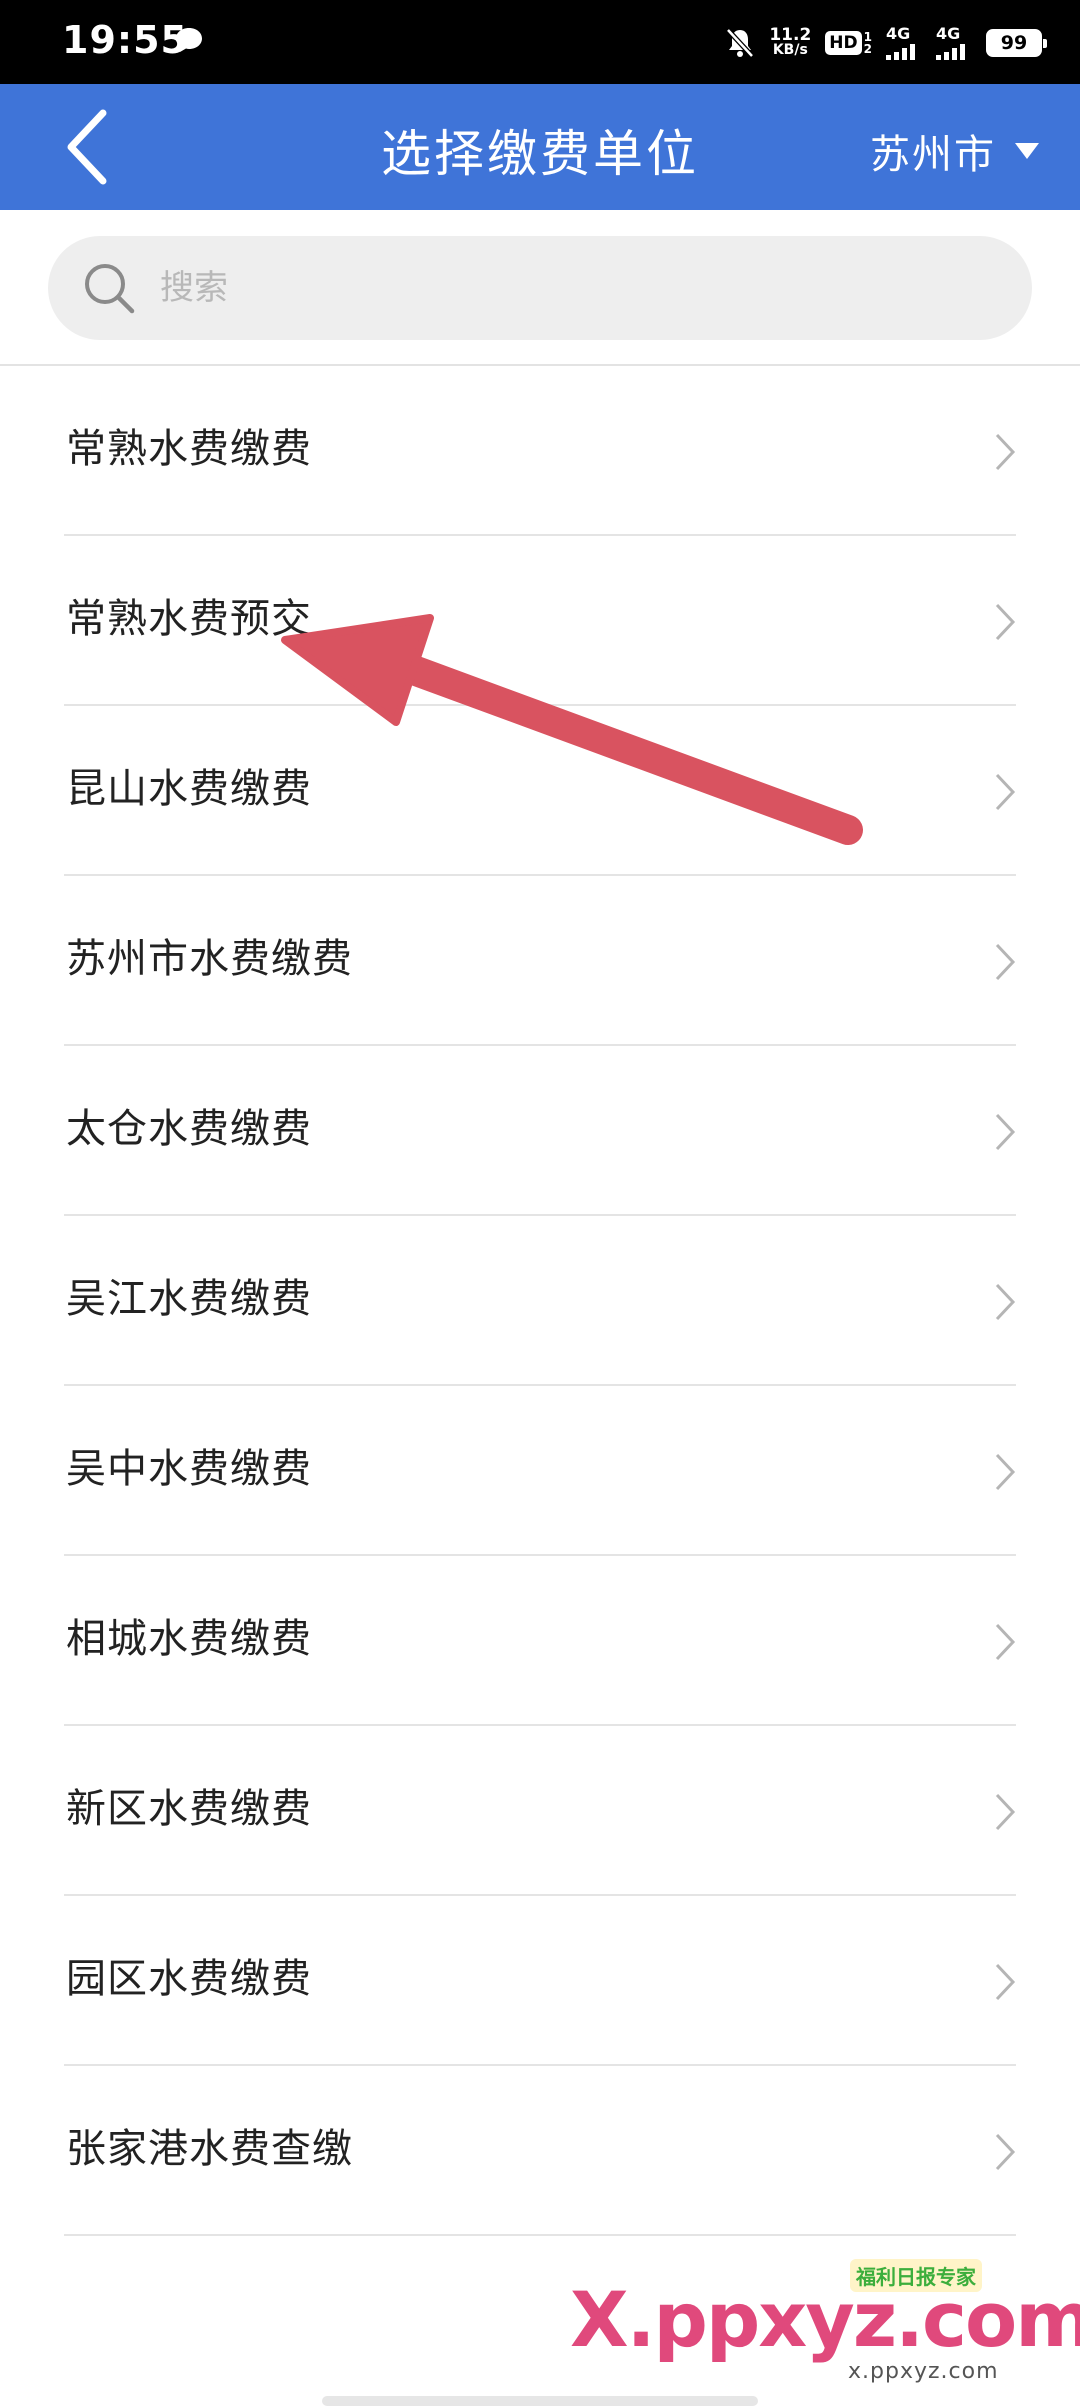 This screenshot has height=2408, width=1080. What do you see at coordinates (540, 42) in the screenshot?
I see `status-bar: 19:55 11.2 KB/s HD 1 2 4G 4G 99` at bounding box center [540, 42].